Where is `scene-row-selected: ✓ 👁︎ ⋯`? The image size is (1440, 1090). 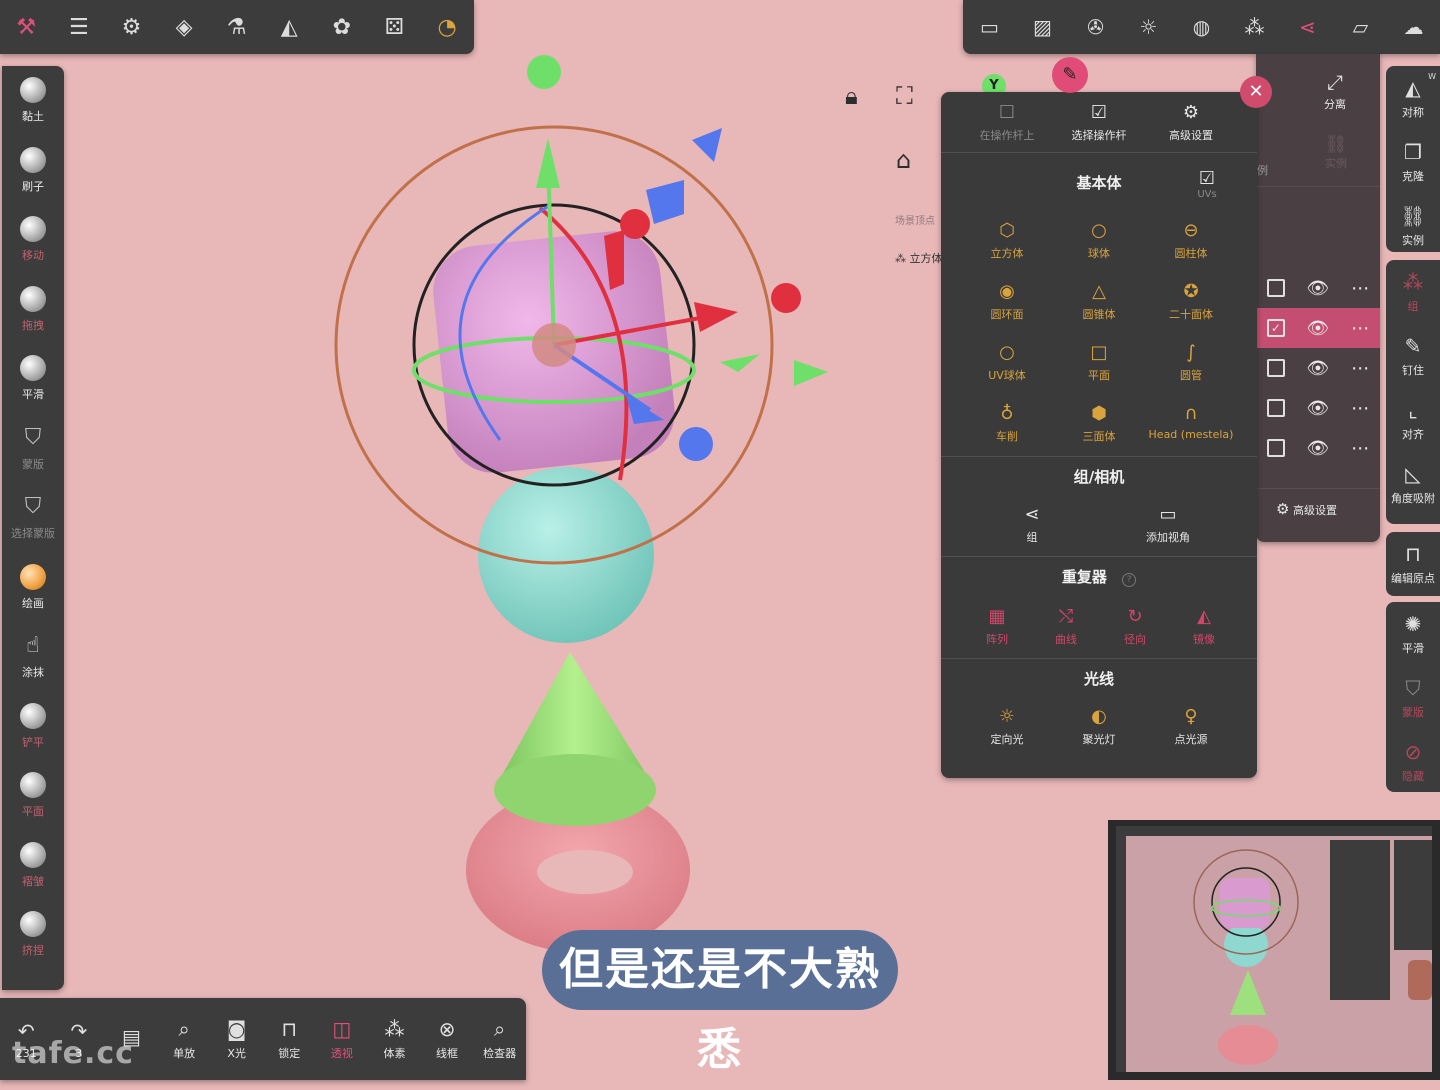
scene-row-selected: ✓ 👁︎ ⋯ is located at coordinates (1318, 328).